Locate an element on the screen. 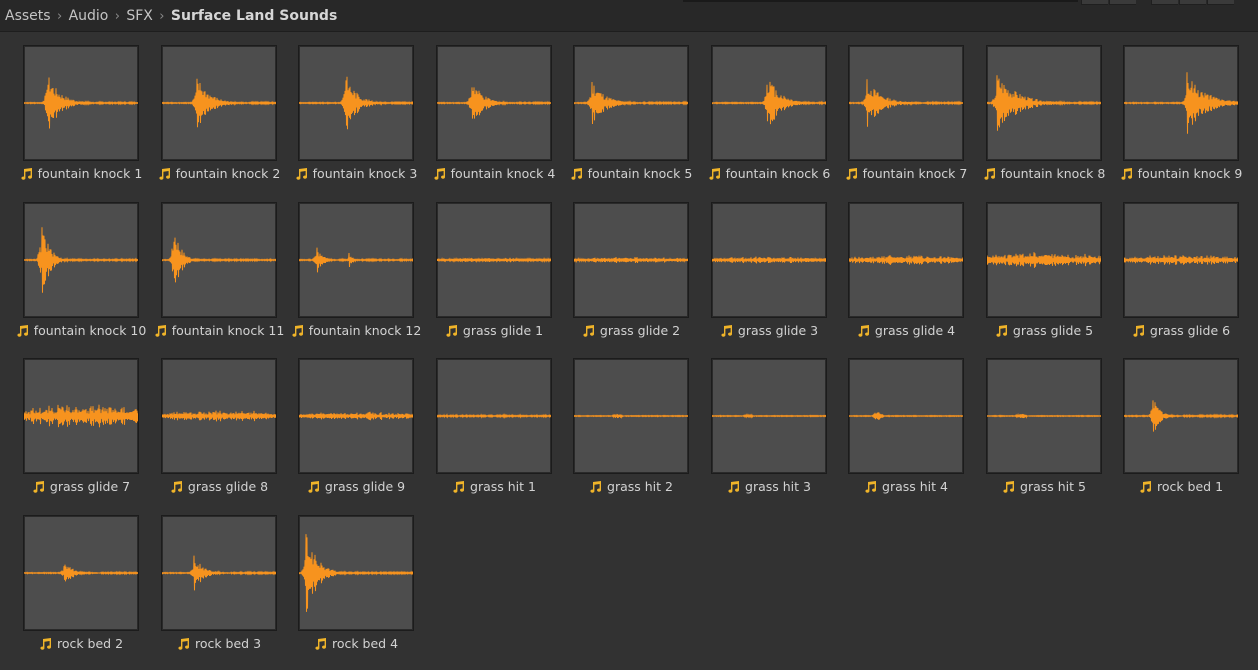 The image size is (1258, 670). breadcrumb-assets: Assets is located at coordinates (28, 16).